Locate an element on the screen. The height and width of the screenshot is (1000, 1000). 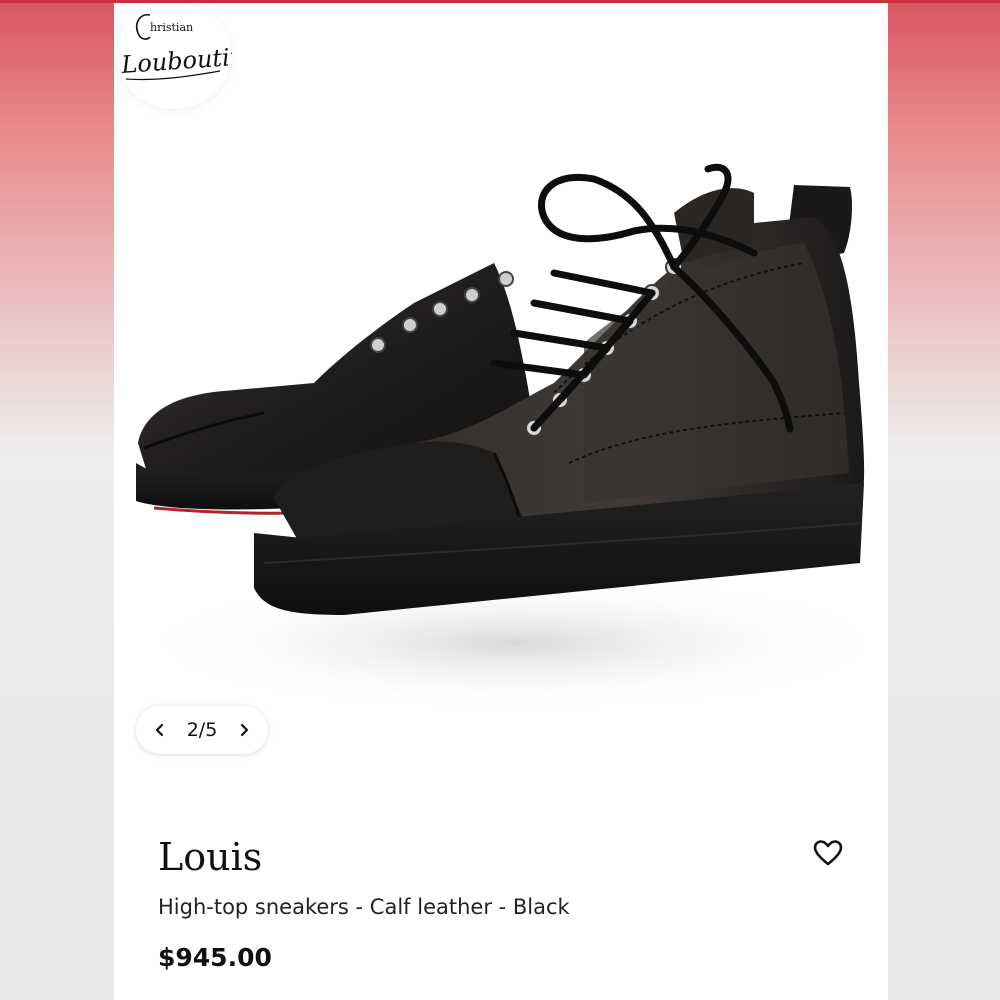
product-price: $945.00 is located at coordinates (215, 957).